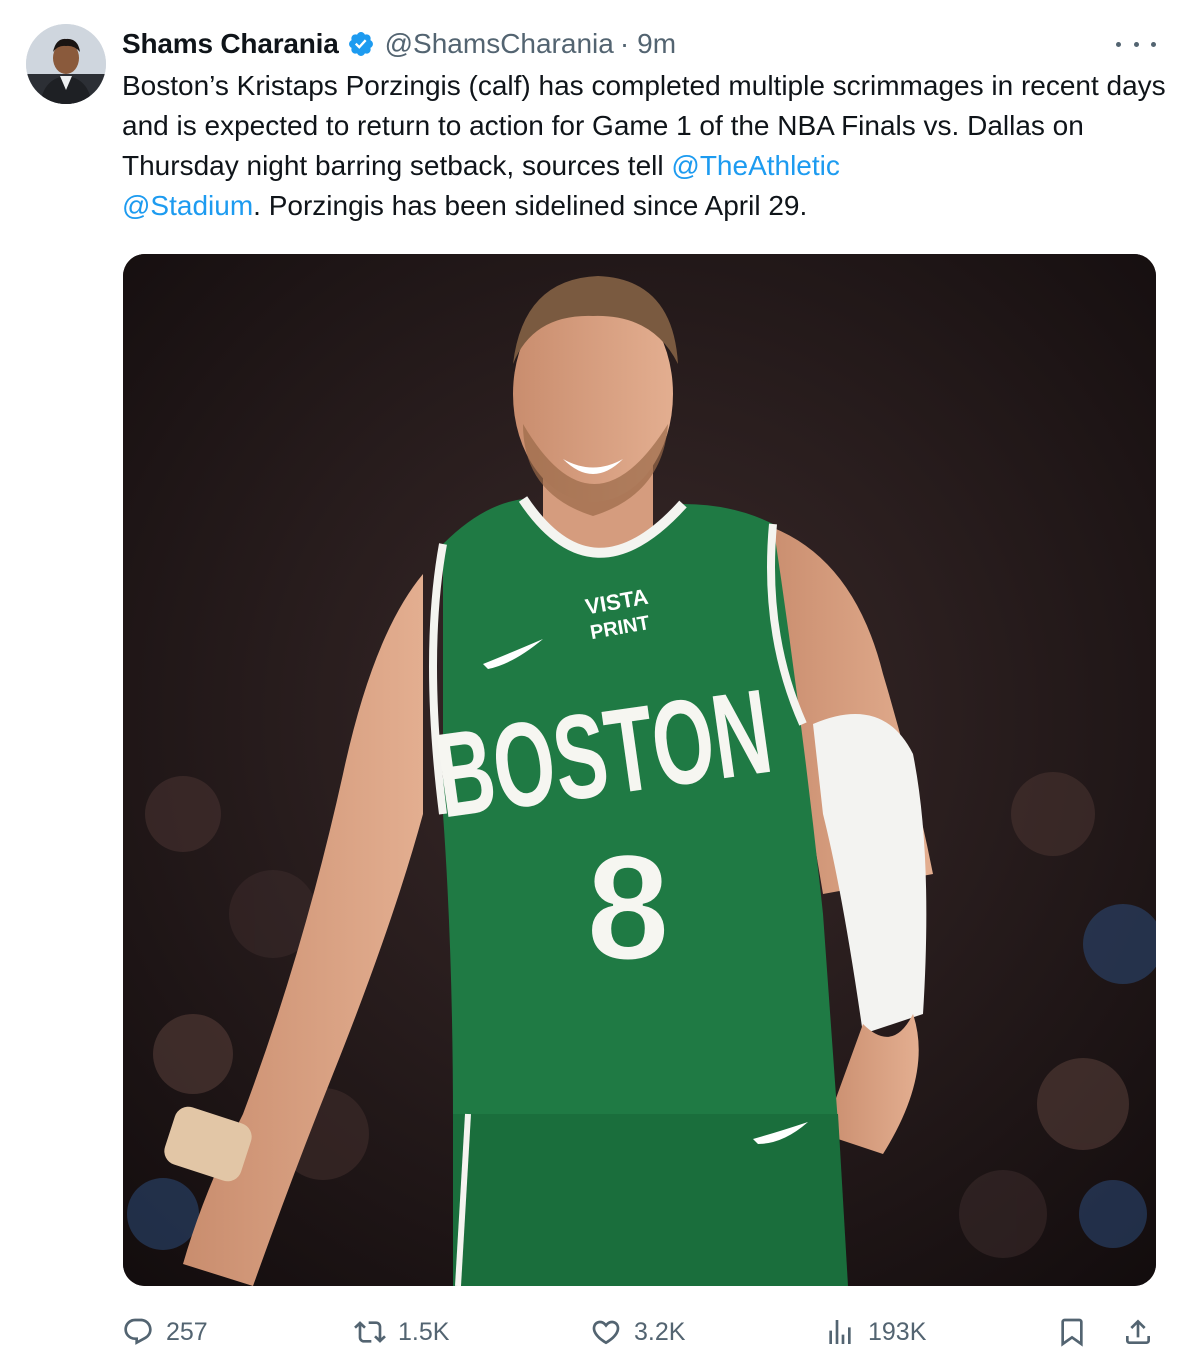  What do you see at coordinates (660, 1331) in the screenshot?
I see `like-count: 3.2K` at bounding box center [660, 1331].